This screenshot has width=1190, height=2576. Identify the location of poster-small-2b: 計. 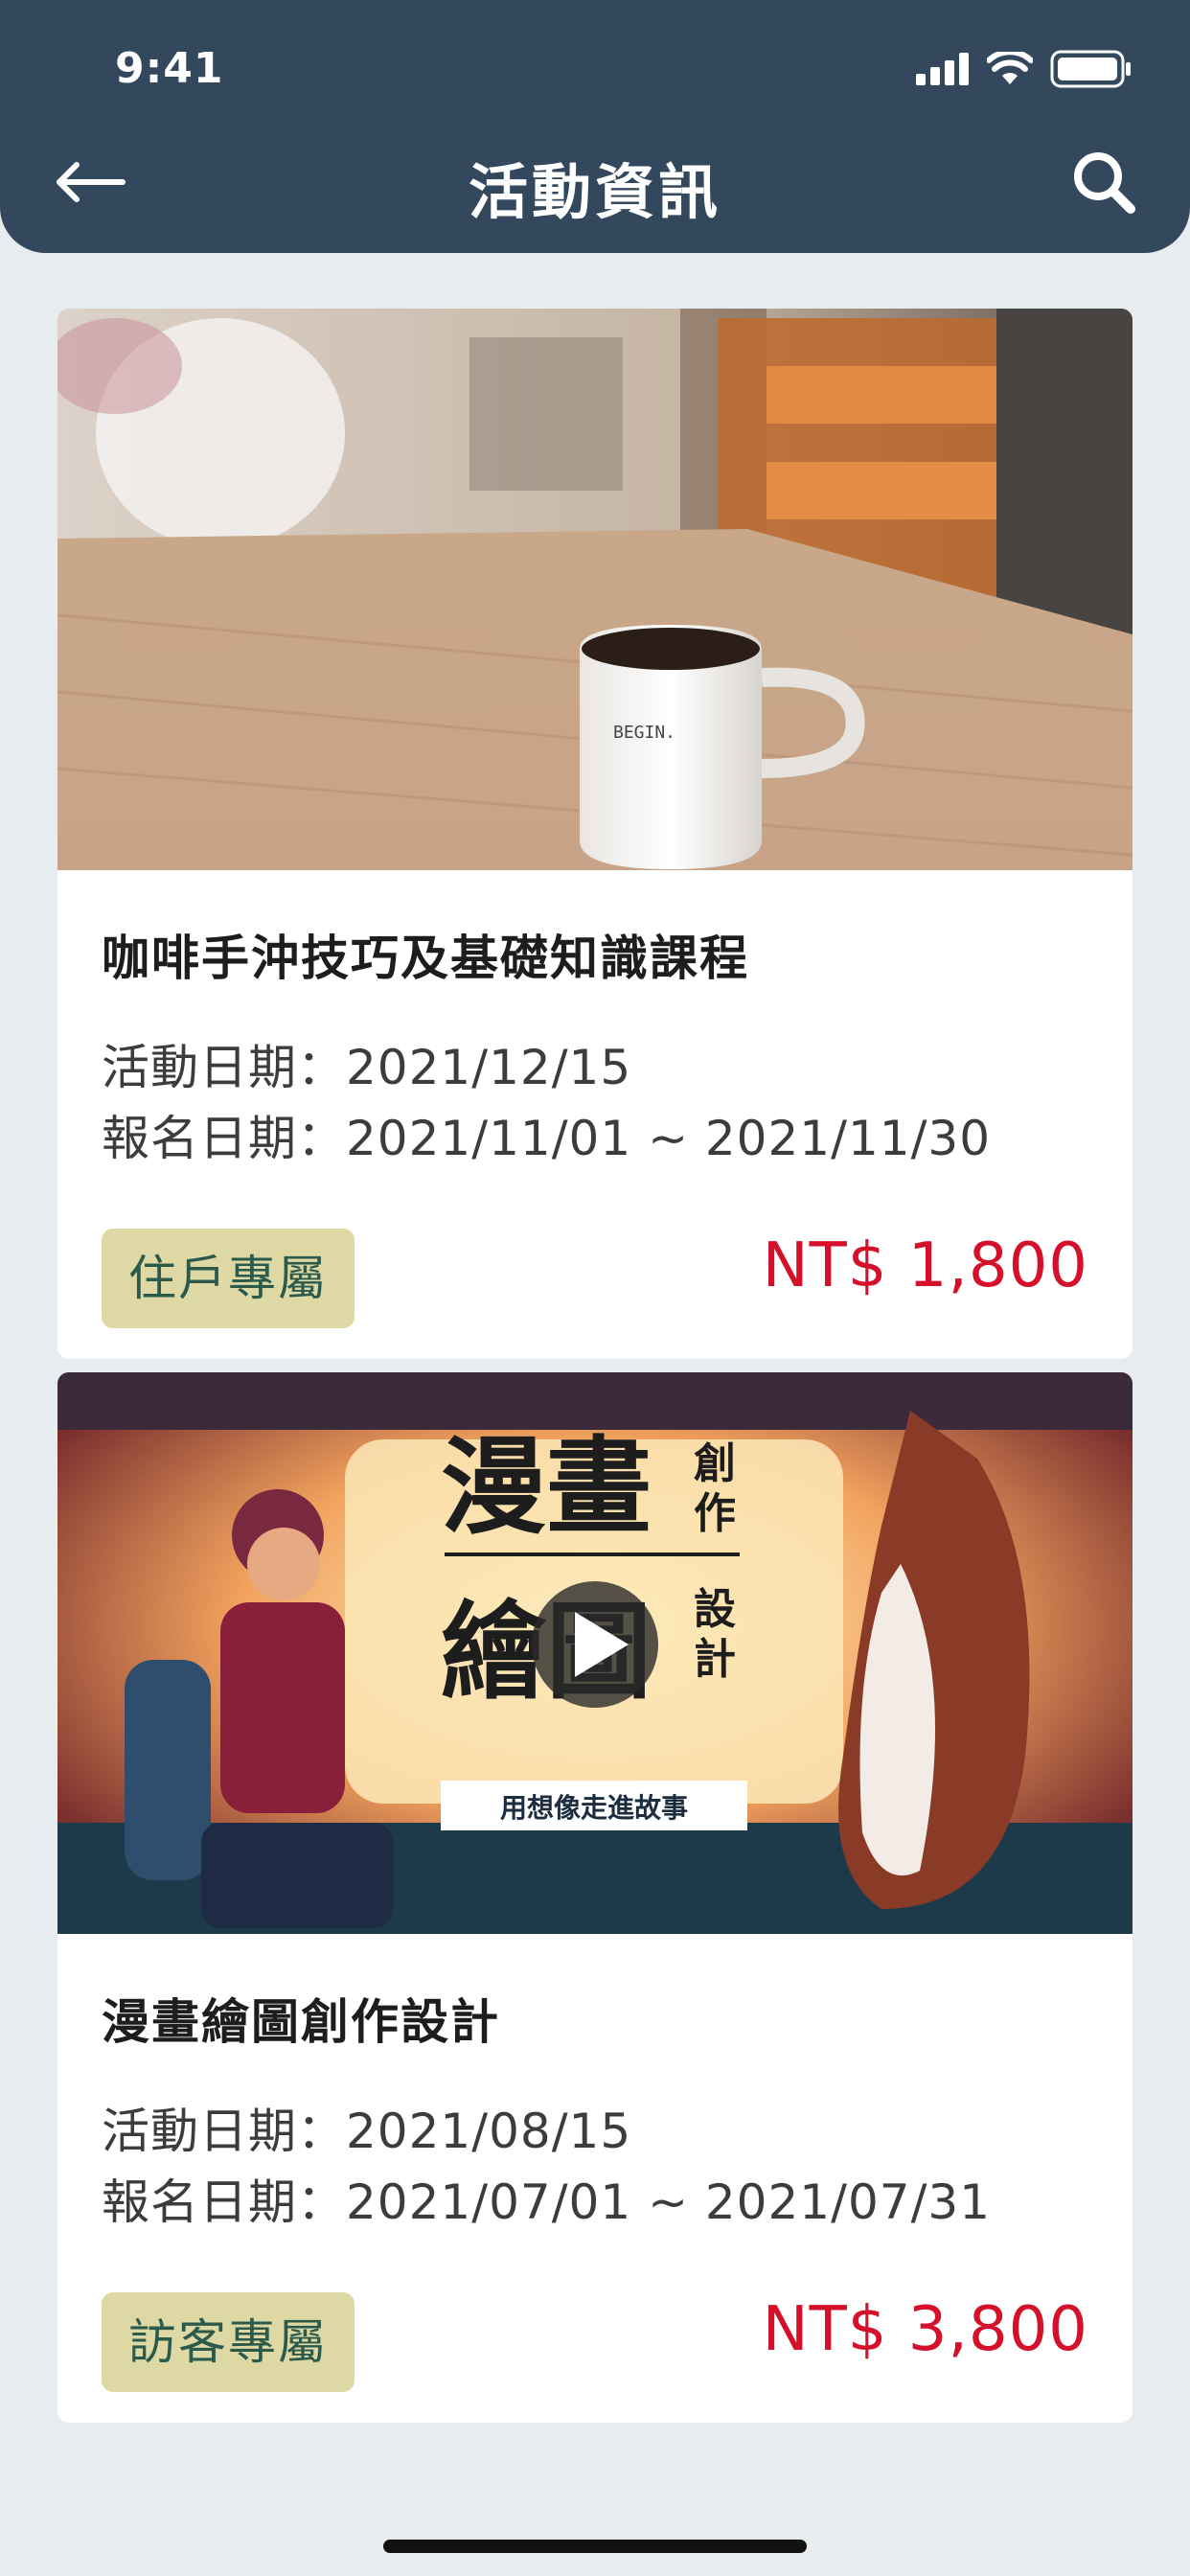
(715, 1659).